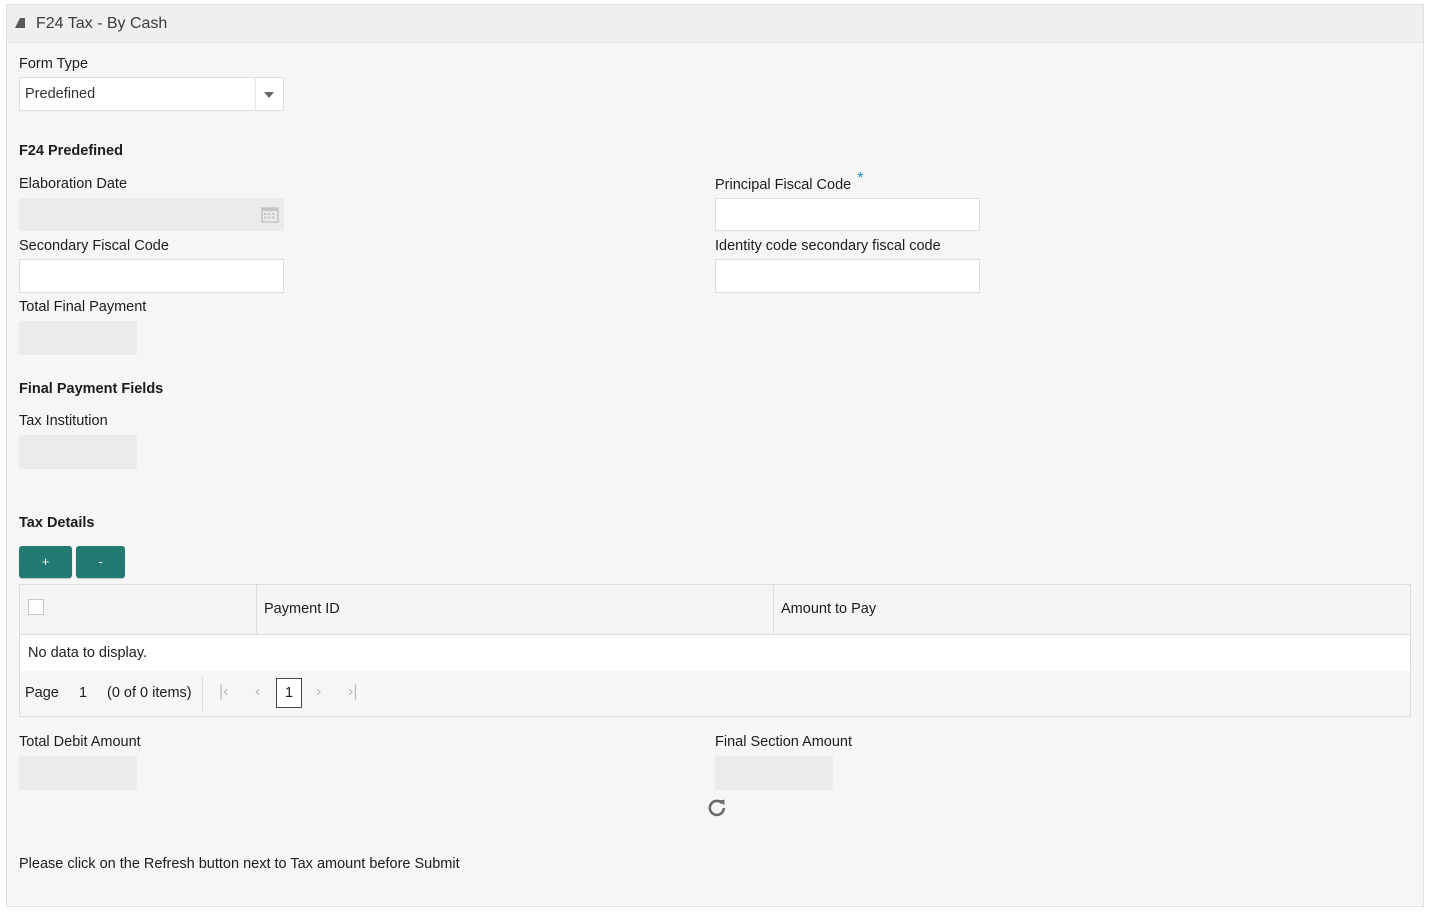  What do you see at coordinates (255, 94) in the screenshot?
I see `select-divider` at bounding box center [255, 94].